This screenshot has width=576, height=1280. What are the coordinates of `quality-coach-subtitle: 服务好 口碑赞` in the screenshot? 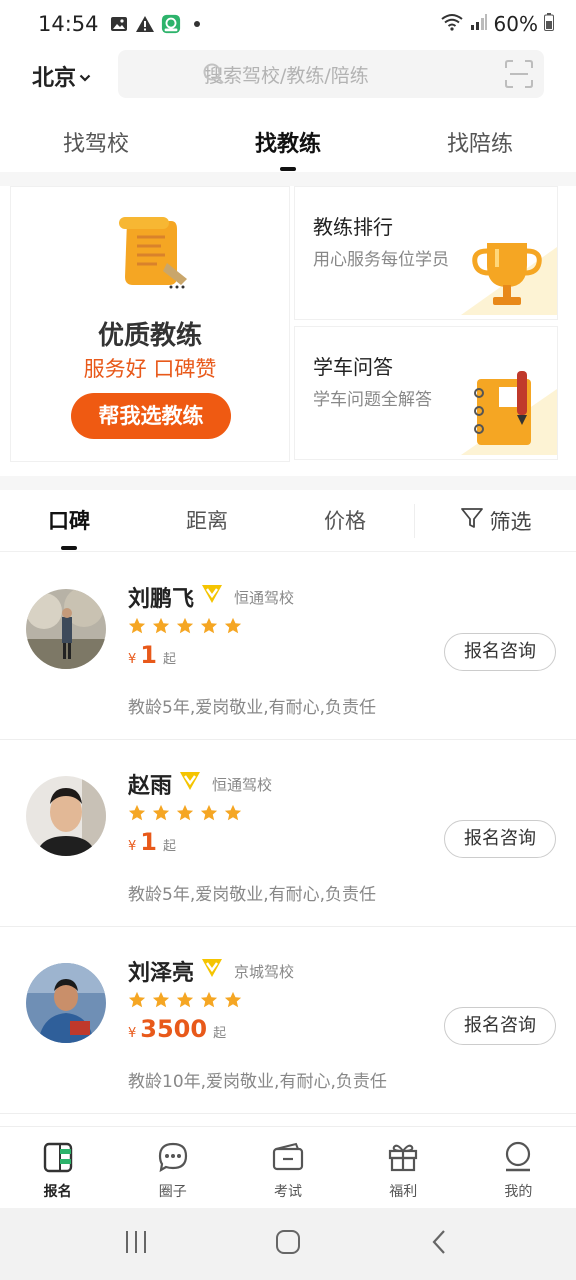 It's located at (150, 369).